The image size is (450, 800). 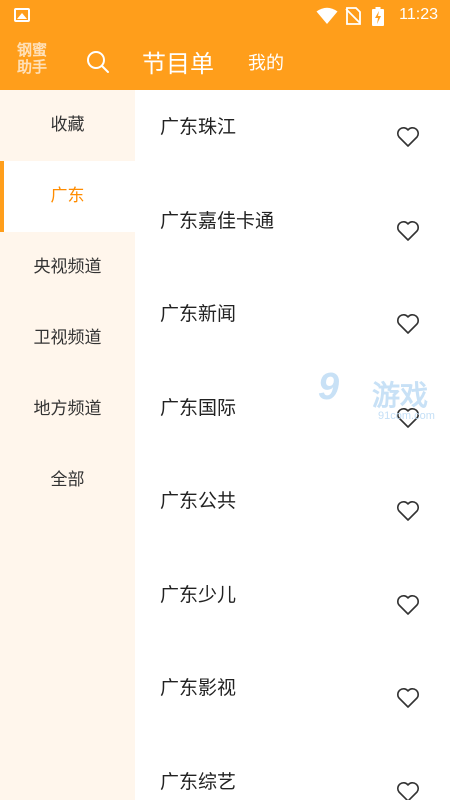 What do you see at coordinates (353, 16) in the screenshot?
I see `no-sim-icon` at bounding box center [353, 16].